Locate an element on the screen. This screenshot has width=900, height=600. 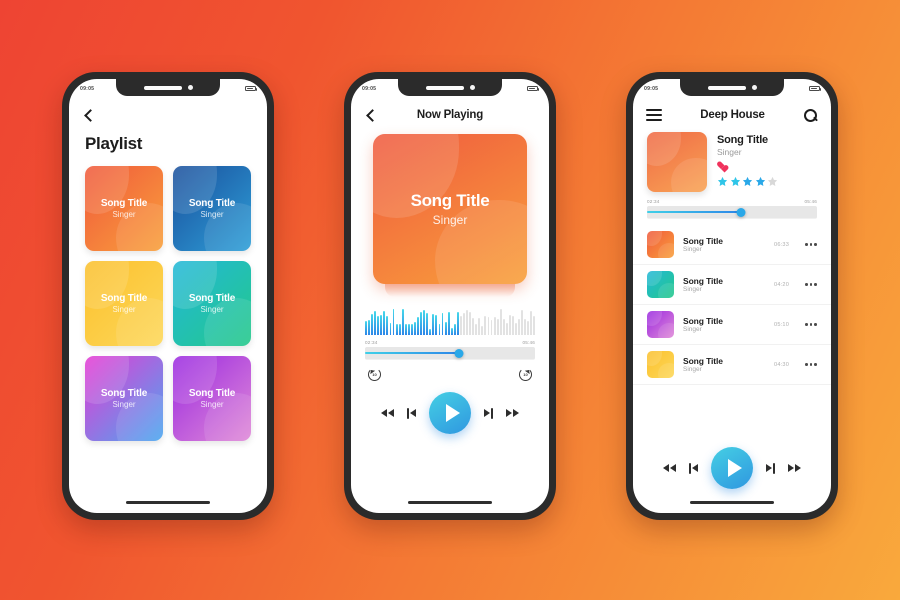
replay-row: 10 10 is located at coordinates (450, 373).